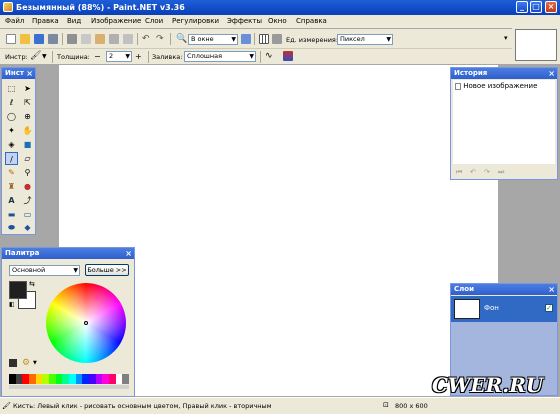 Image resolution: width=560 pixels, height=414 pixels. I want to click on undo-icon: ↶, so click(147, 39).